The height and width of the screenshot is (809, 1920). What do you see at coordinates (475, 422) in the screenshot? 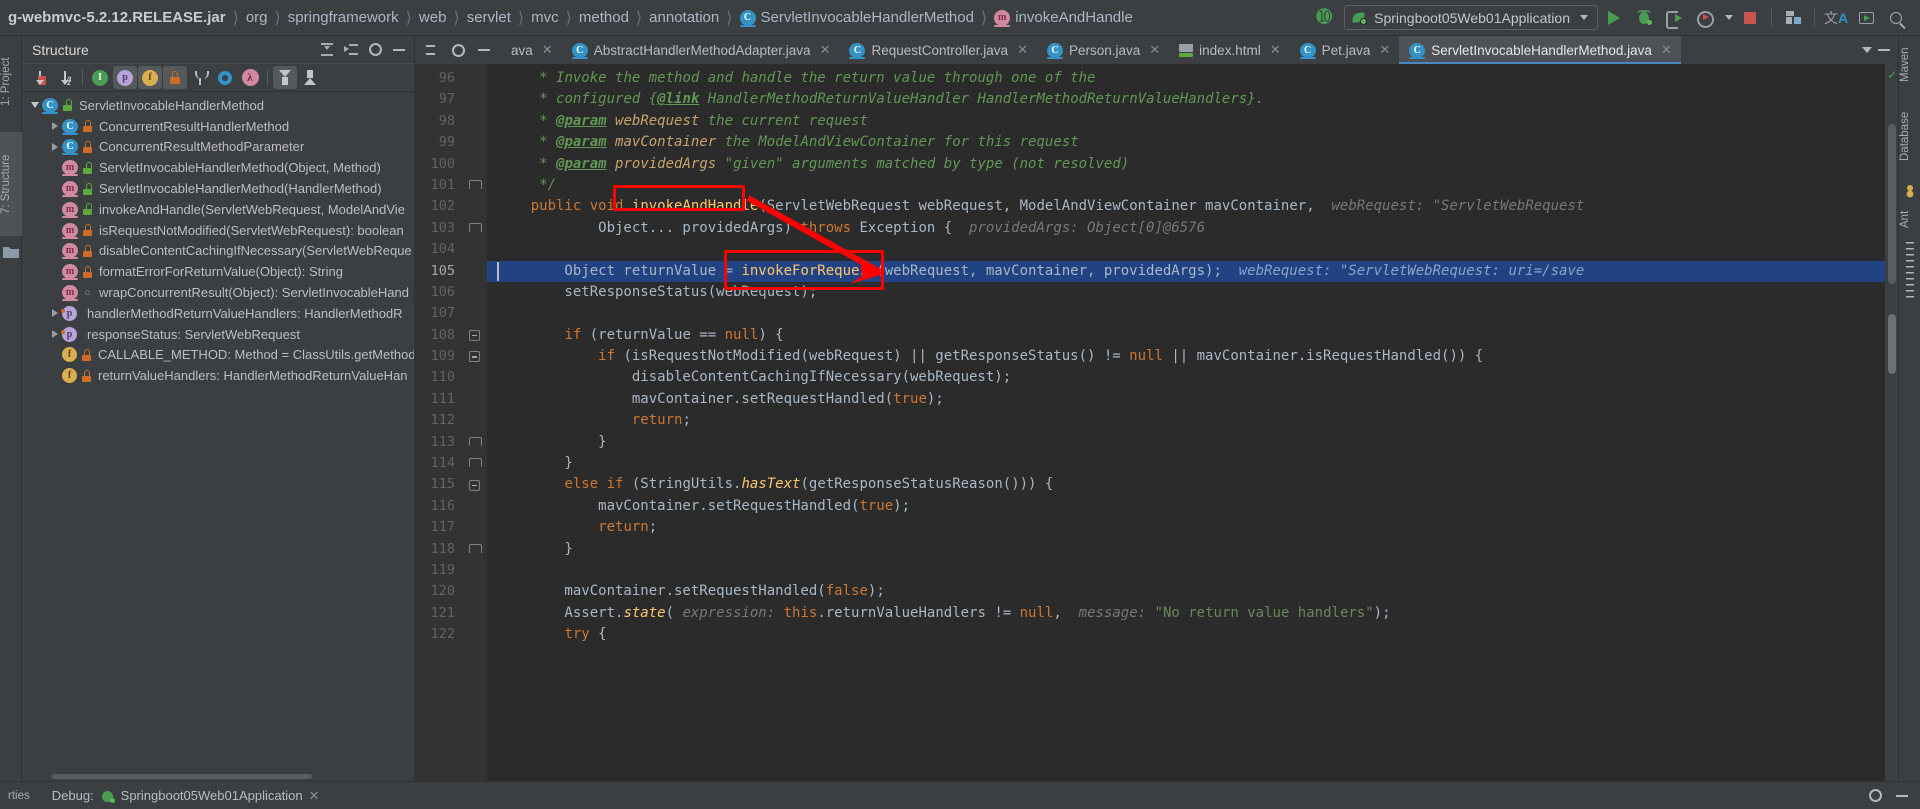
I see `code-folding-gutter` at bounding box center [475, 422].